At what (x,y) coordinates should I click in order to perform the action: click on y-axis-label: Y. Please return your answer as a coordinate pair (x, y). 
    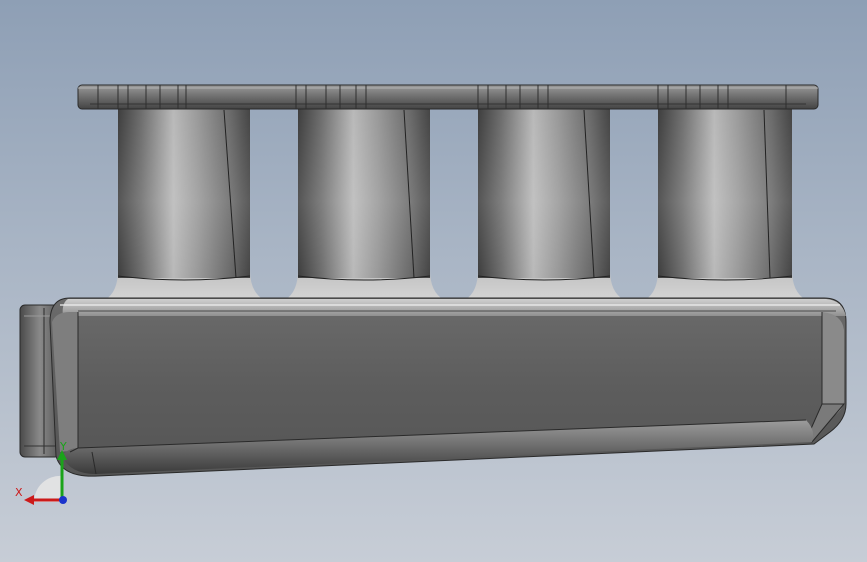
    Looking at the image, I should click on (63, 446).